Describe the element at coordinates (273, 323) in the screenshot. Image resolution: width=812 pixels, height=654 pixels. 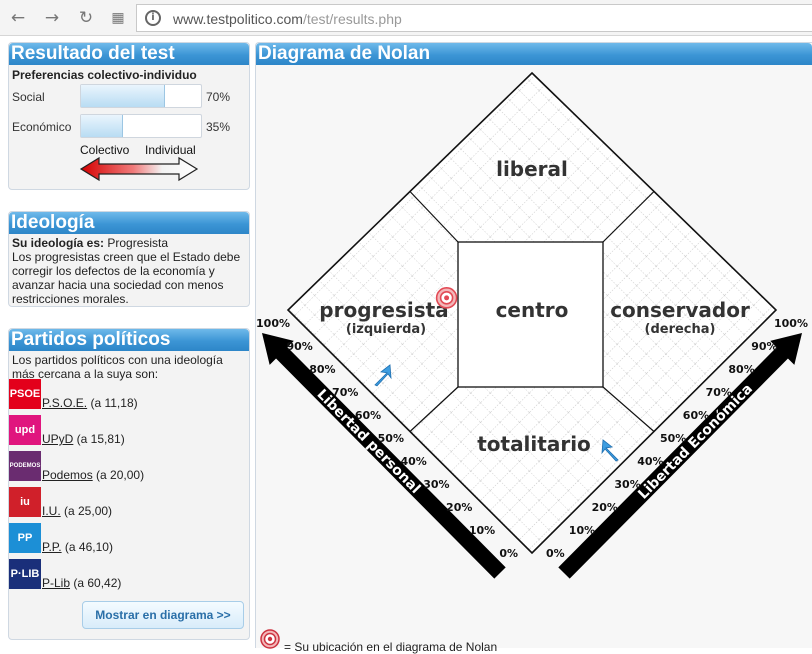
I see `tick-label-personal: 100%` at that location.